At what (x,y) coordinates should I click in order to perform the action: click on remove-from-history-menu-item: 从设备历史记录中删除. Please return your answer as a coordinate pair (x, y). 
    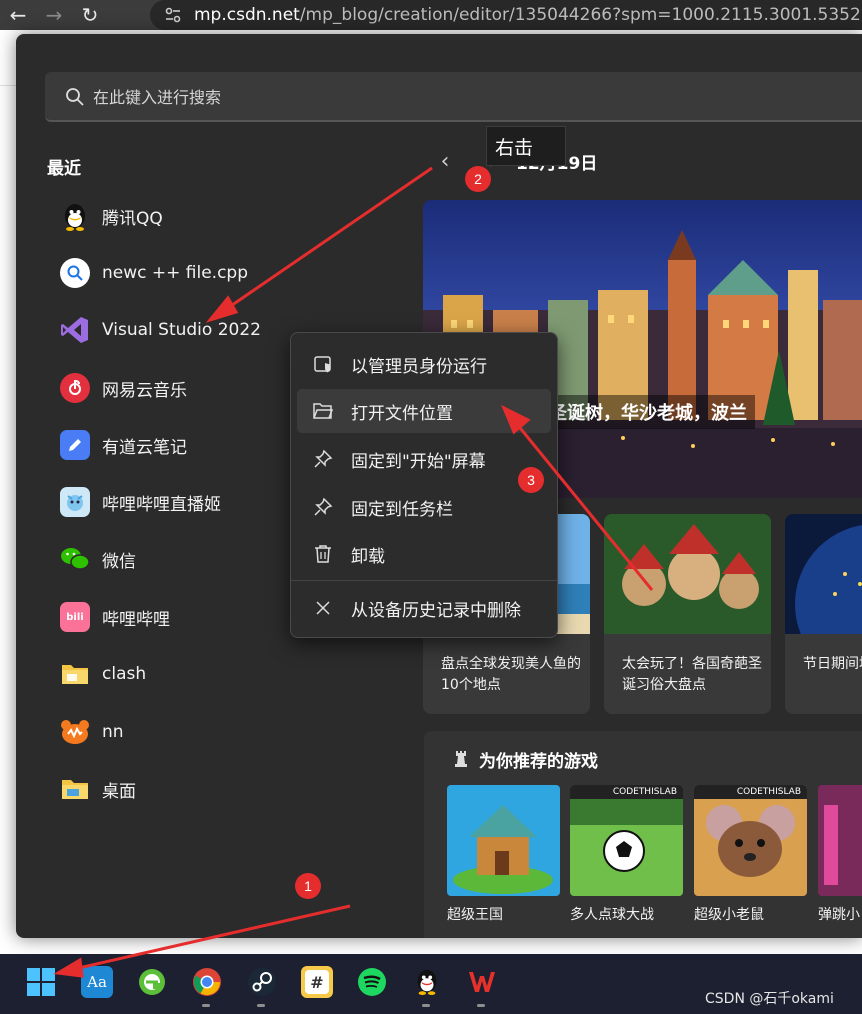
    Looking at the image, I should click on (424, 608).